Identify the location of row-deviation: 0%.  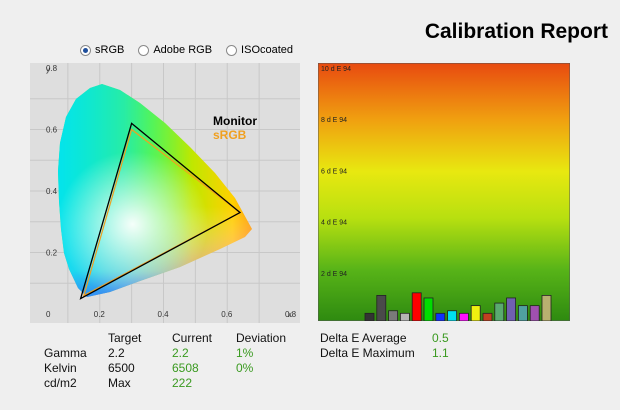
(245, 368).